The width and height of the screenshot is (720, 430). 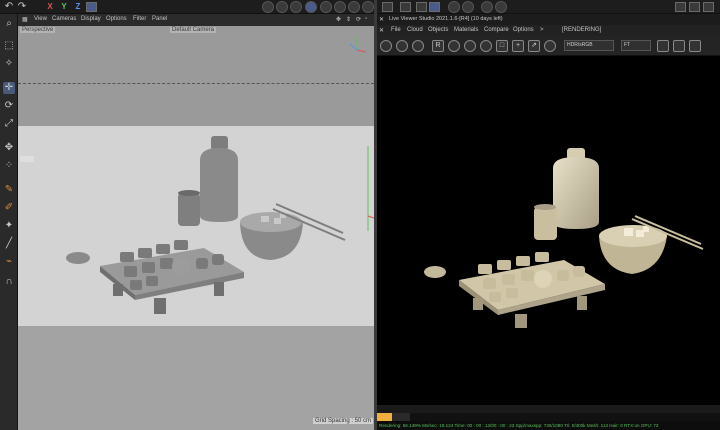 What do you see at coordinates (9, 208) in the screenshot?
I see `paint-tool-icon: ✐` at bounding box center [9, 208].